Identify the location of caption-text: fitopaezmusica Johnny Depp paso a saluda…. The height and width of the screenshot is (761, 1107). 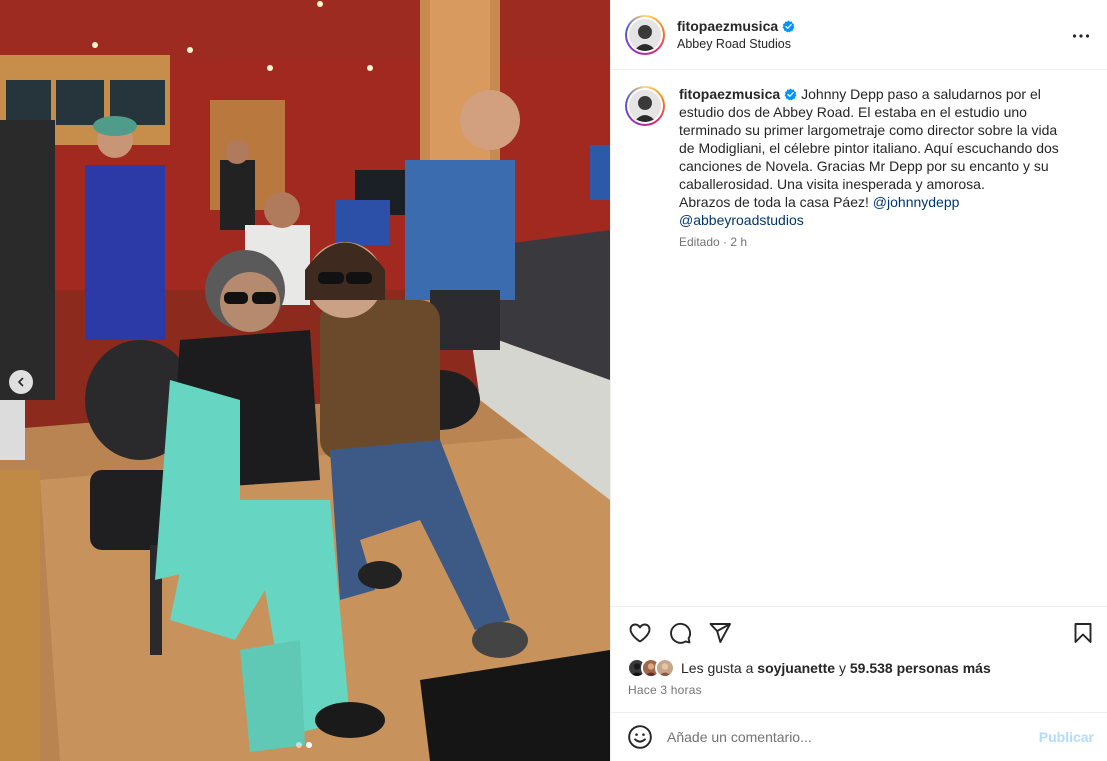
(879, 157).